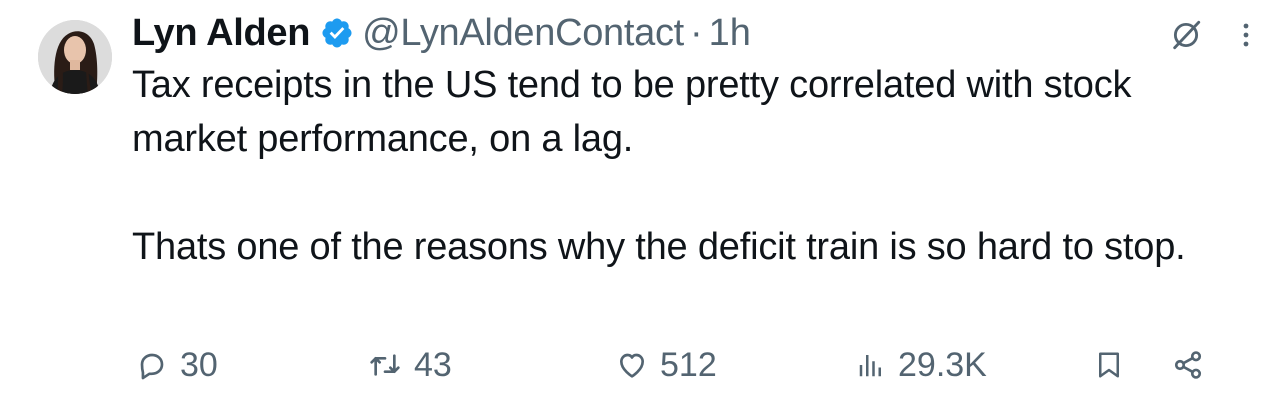 The height and width of the screenshot is (405, 1271). What do you see at coordinates (152, 365) in the screenshot?
I see `reply-icon` at bounding box center [152, 365].